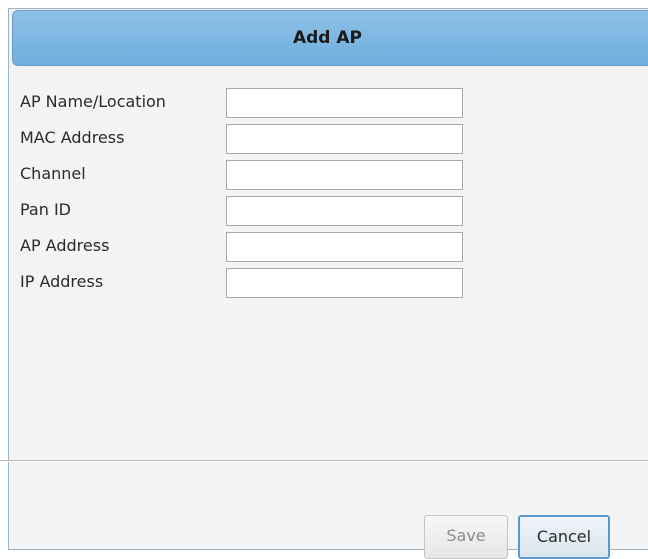 This screenshot has height=559, width=648. What do you see at coordinates (45, 209) in the screenshot?
I see `pan-id-label: Pan ID` at bounding box center [45, 209].